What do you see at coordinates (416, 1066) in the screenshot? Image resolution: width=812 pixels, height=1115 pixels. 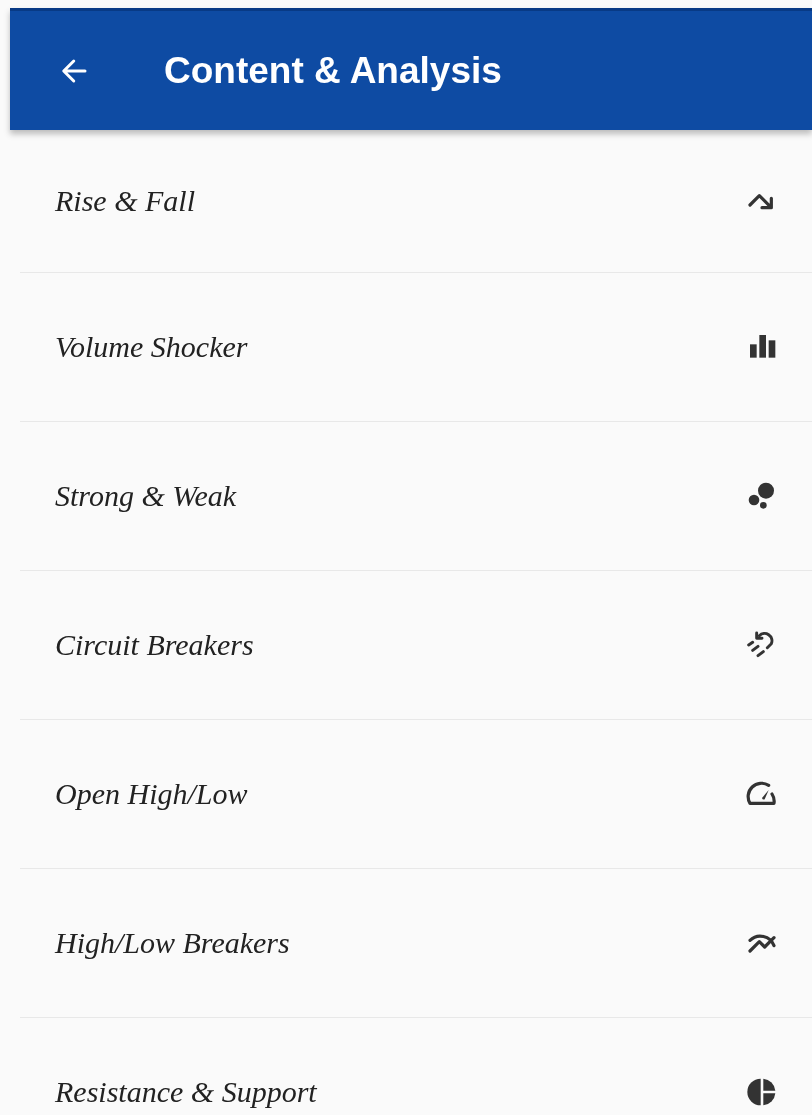 I see `menu-item: Resistance & Support` at bounding box center [416, 1066].